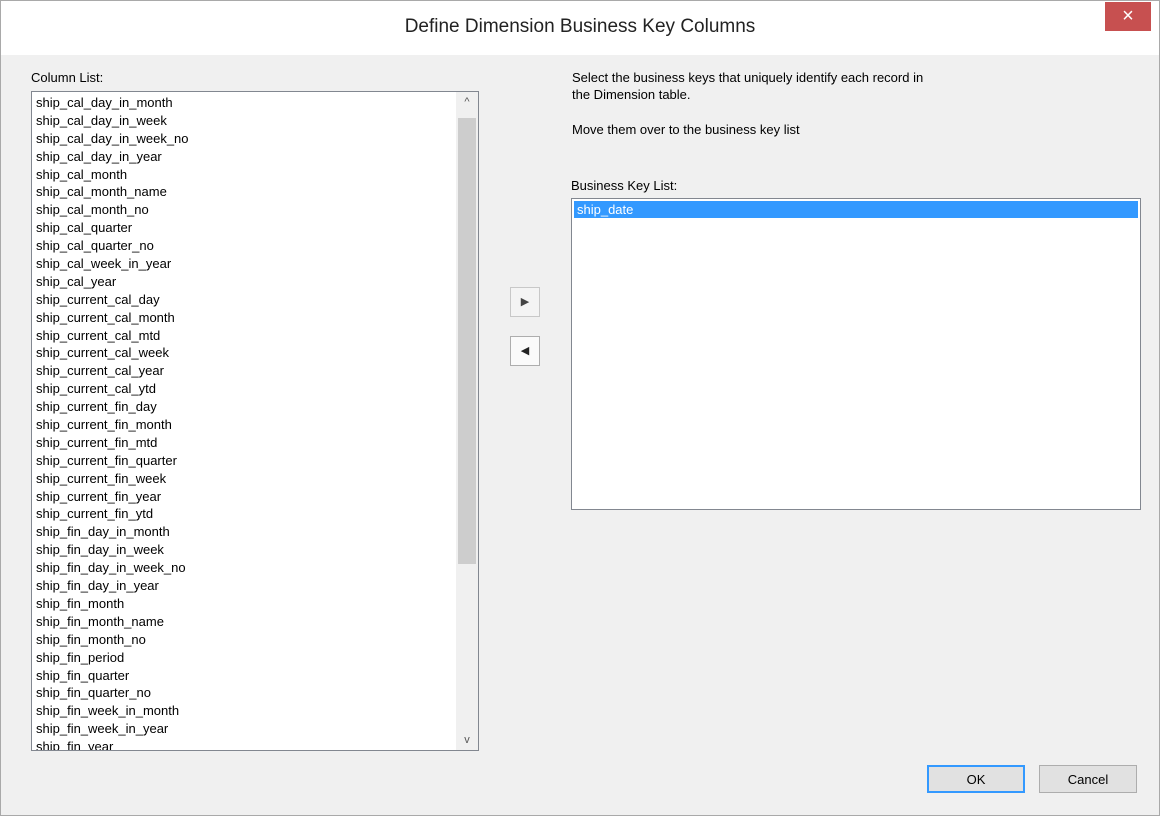 Image resolution: width=1160 pixels, height=816 pixels. I want to click on list-item: ship_cal_month, so click(245, 175).